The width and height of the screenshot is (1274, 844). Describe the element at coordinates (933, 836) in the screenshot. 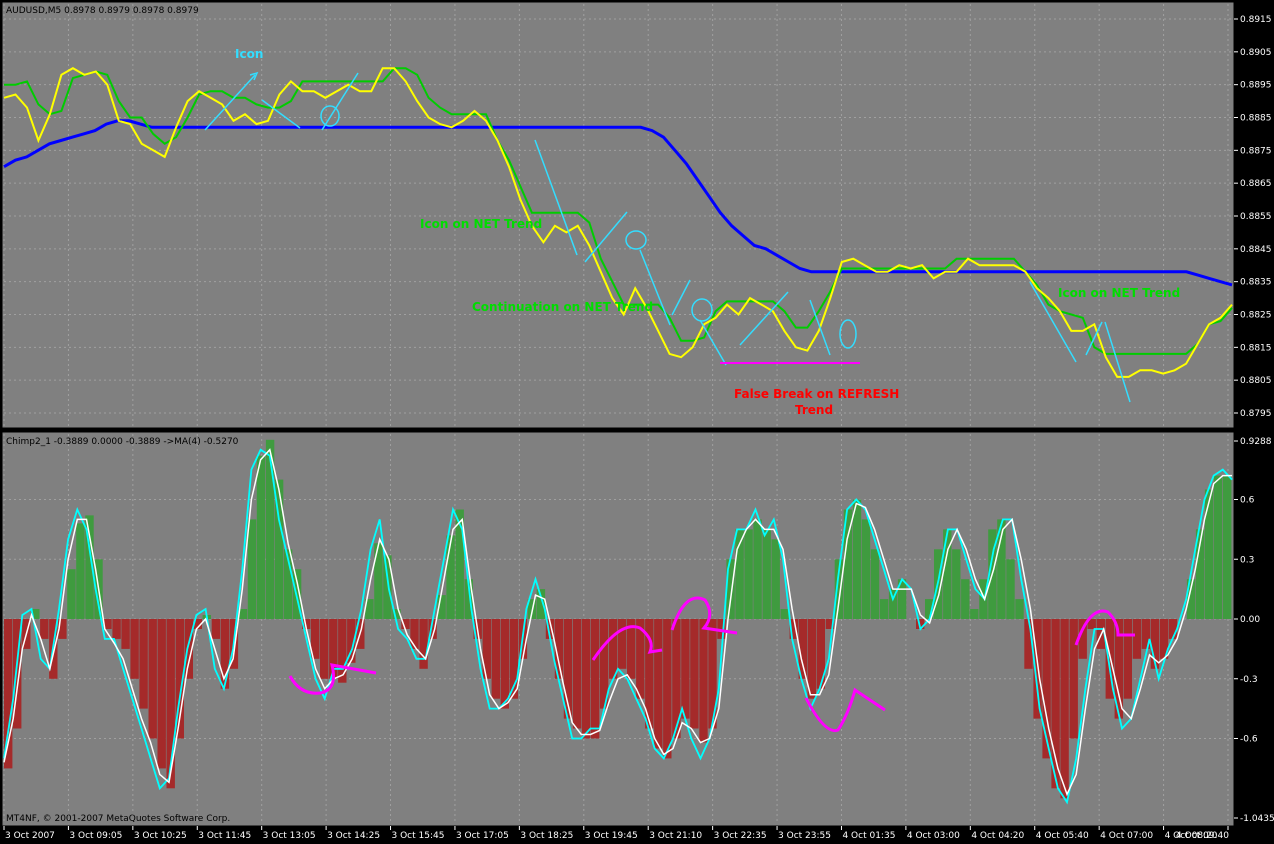

I see `x-tick-label: 4 Oct 03:00` at that location.